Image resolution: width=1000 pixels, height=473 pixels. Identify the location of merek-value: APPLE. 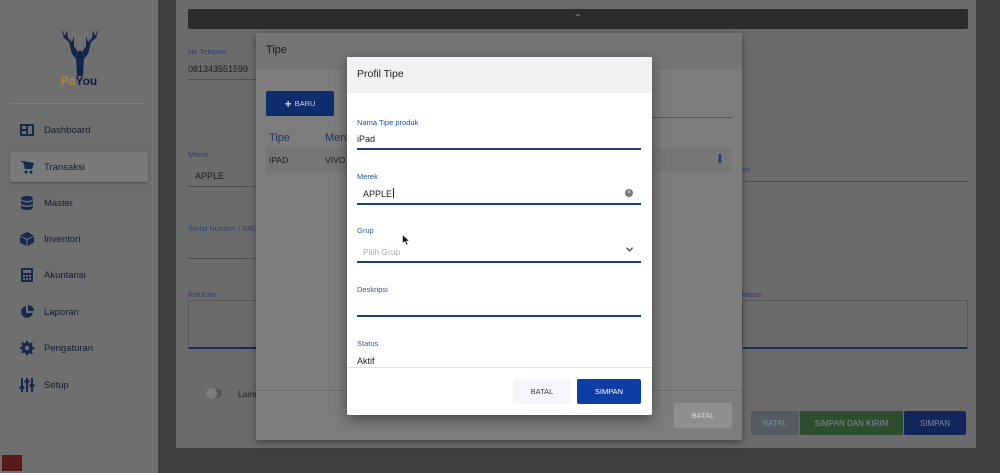
(209, 176).